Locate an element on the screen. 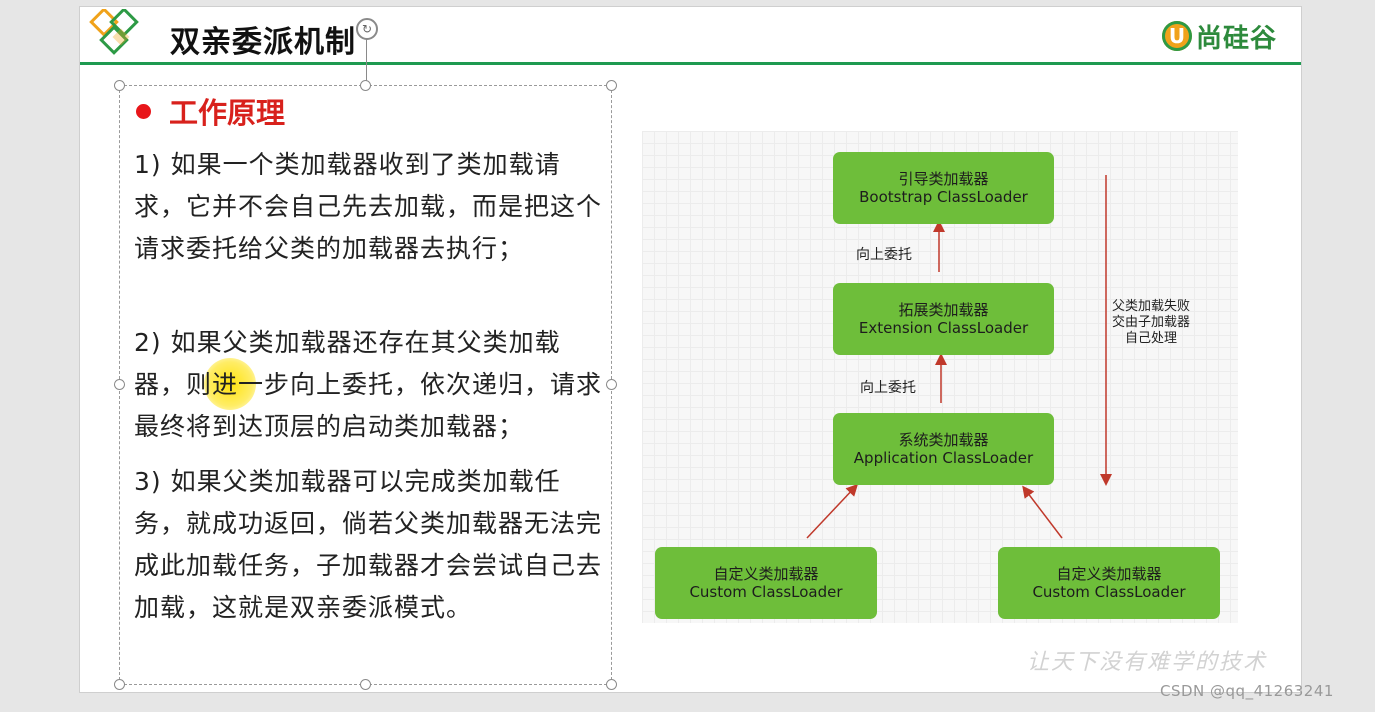  arrow-custom-left-to-application is located at coordinates (832, 511).